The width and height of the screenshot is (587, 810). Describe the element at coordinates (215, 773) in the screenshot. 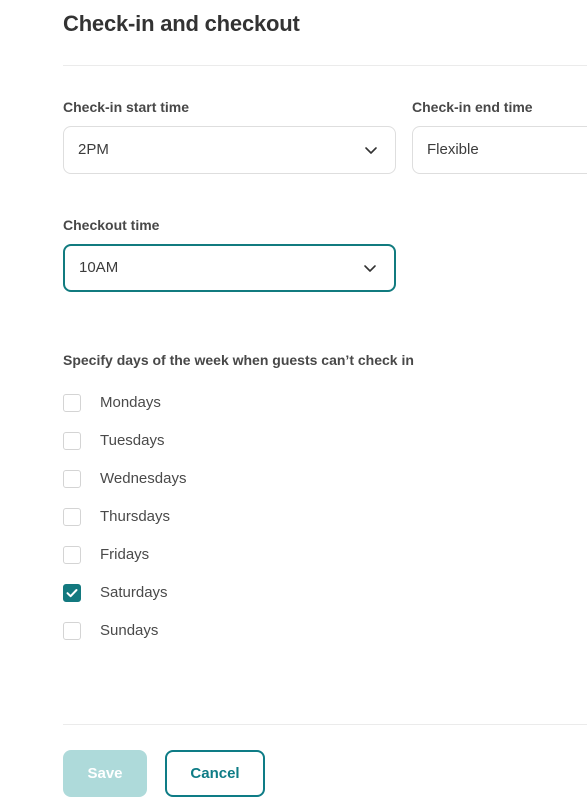

I see `cancel-button: Cancel` at that location.